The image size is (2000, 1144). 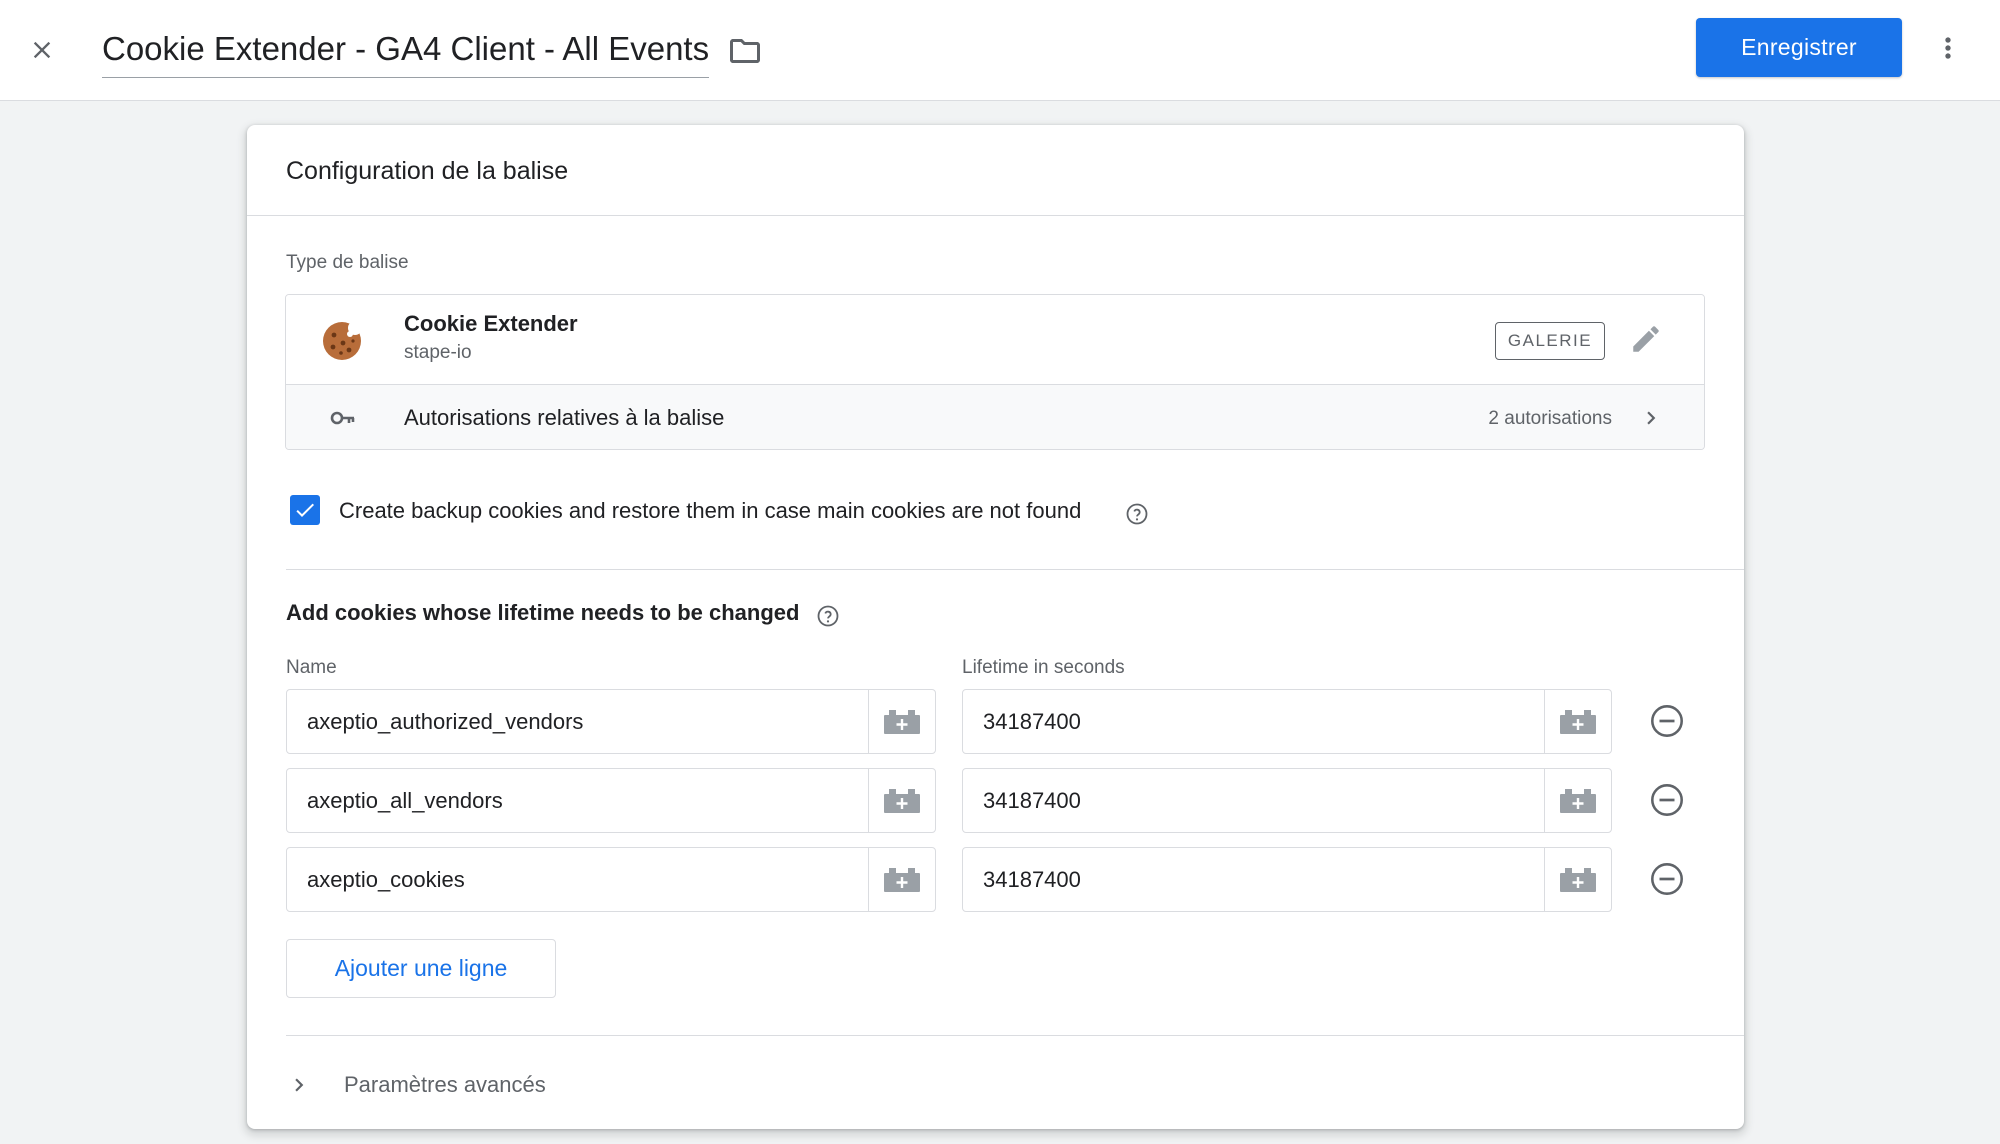 I want to click on tag-type-row: Cookie Extender stape-io GALERIE, so click(x=995, y=339).